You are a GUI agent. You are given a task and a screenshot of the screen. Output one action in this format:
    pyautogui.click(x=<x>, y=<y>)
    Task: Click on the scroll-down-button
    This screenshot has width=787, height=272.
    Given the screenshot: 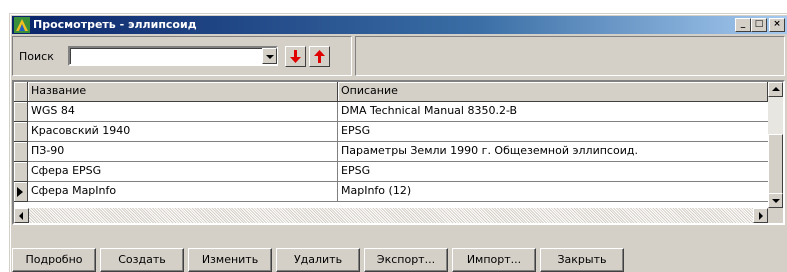 What is the action you would take?
    pyautogui.click(x=775, y=200)
    